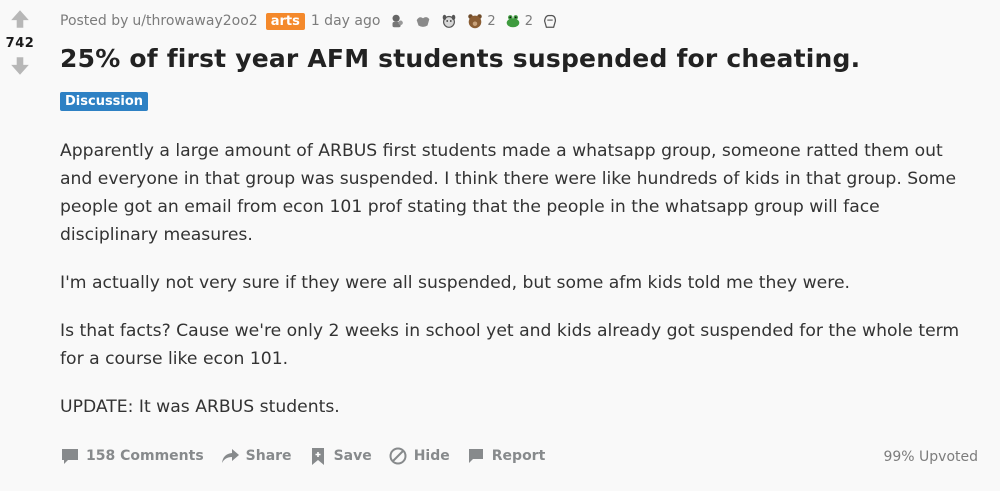 The height and width of the screenshot is (491, 1000). Describe the element at coordinates (268, 456) in the screenshot. I see `share-label: Share` at that location.